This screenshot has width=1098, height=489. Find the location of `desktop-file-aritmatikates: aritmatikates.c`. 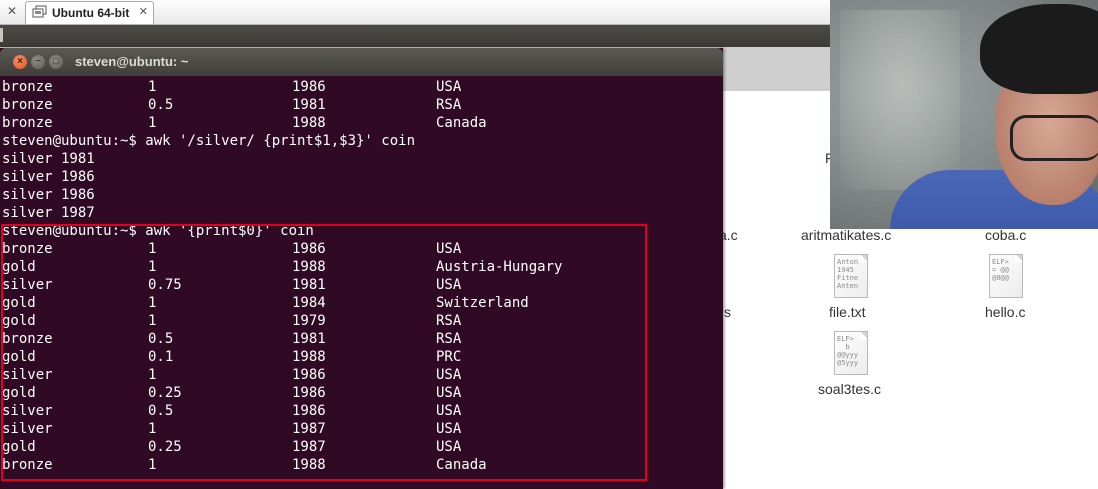

desktop-file-aritmatikates: aritmatikates.c is located at coordinates (846, 235).